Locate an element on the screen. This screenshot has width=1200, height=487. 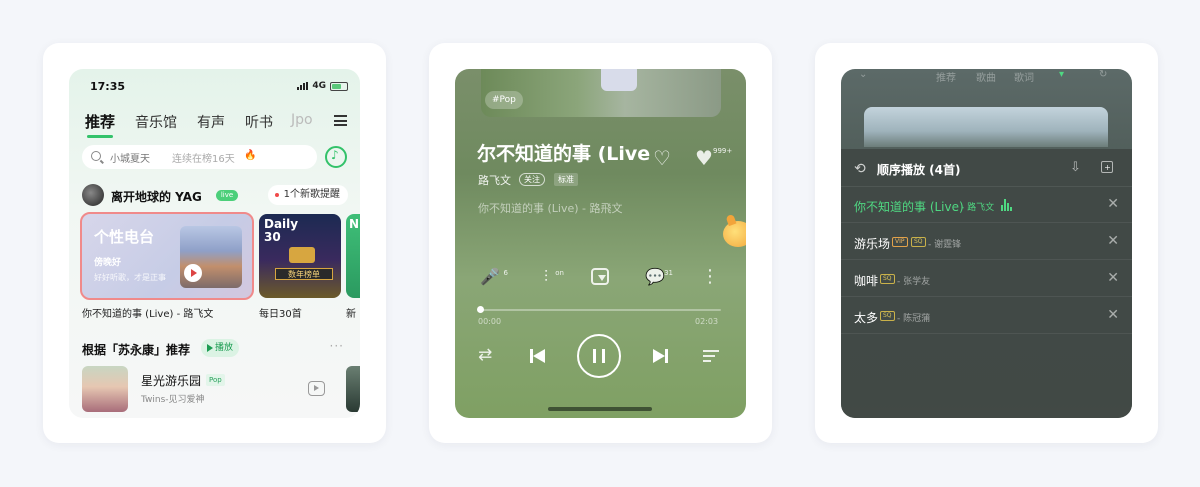
queue-song-artist: - 张学友 is located at coordinates (914, 282).